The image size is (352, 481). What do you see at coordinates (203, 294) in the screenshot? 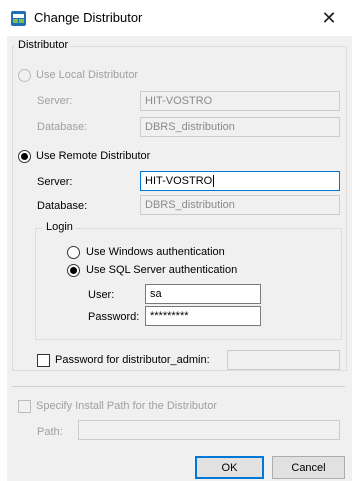
I see `user-input: sa` at bounding box center [203, 294].